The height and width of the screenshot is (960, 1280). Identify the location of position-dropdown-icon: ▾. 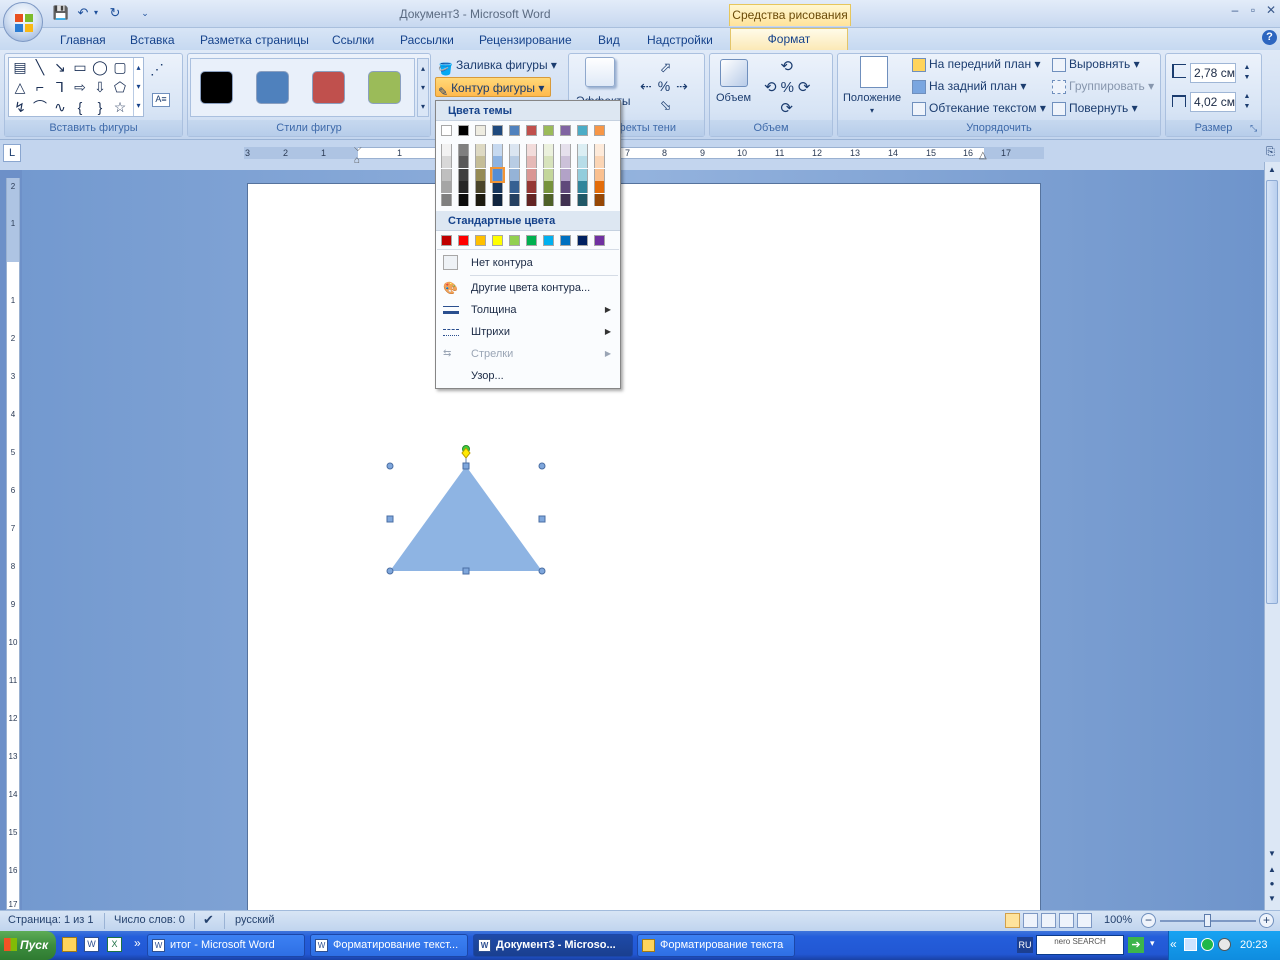
(872, 110).